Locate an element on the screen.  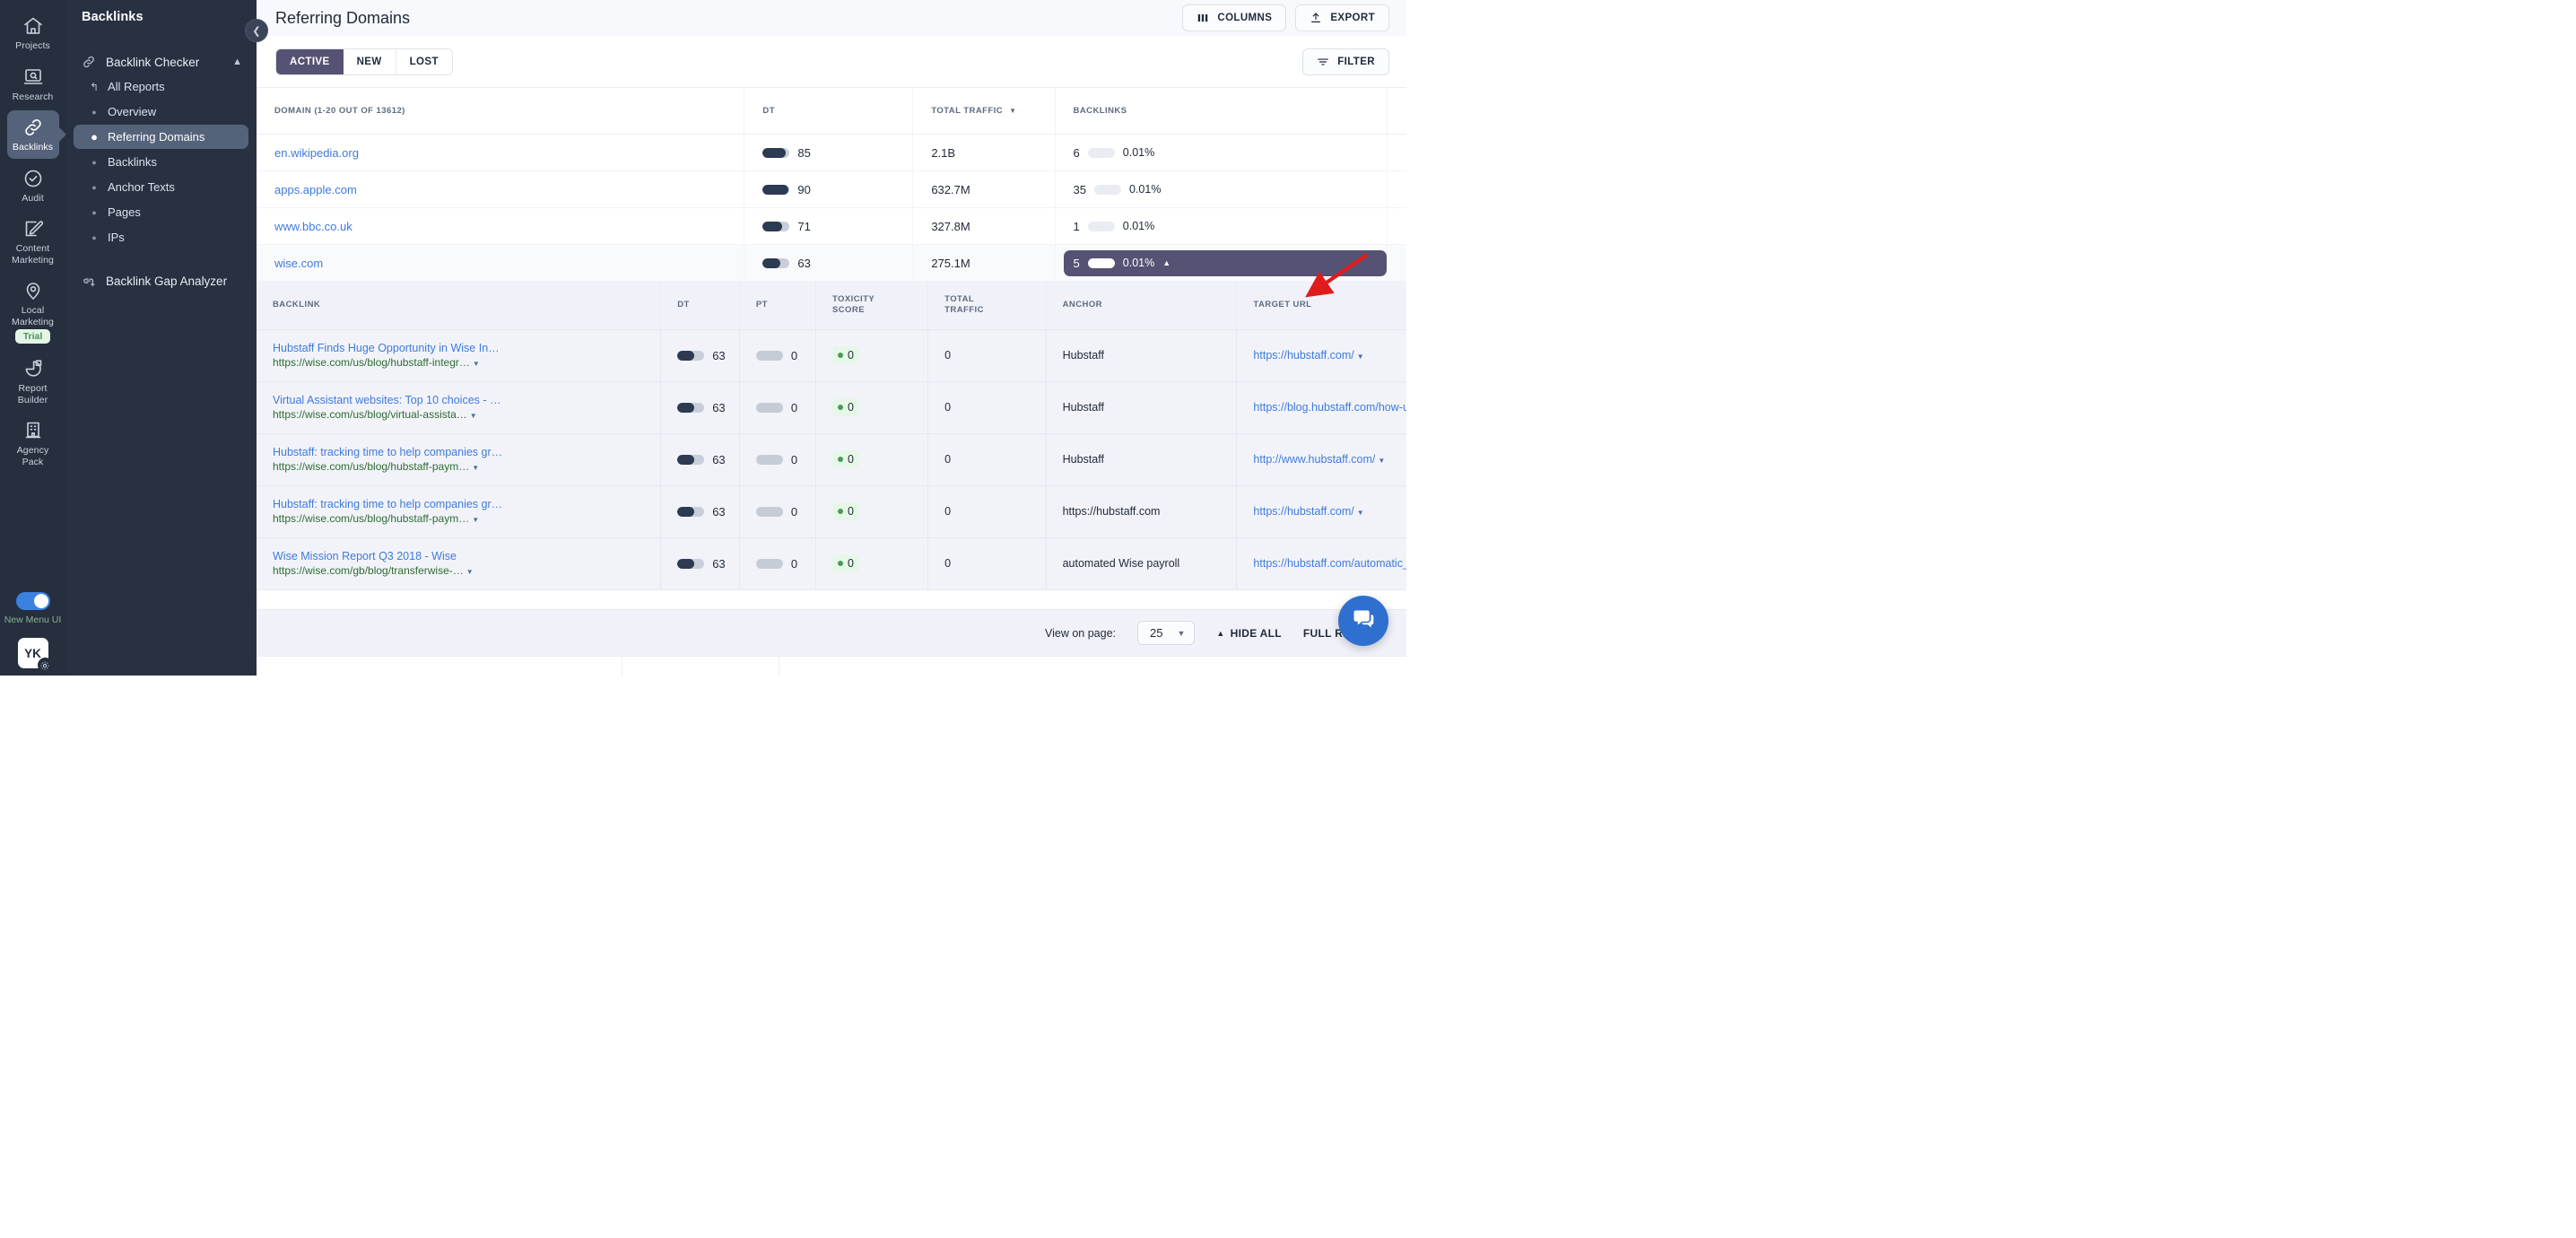
col-domain: DOMAIN (1-20 OUT OF 13612) is located at coordinates (501, 111).